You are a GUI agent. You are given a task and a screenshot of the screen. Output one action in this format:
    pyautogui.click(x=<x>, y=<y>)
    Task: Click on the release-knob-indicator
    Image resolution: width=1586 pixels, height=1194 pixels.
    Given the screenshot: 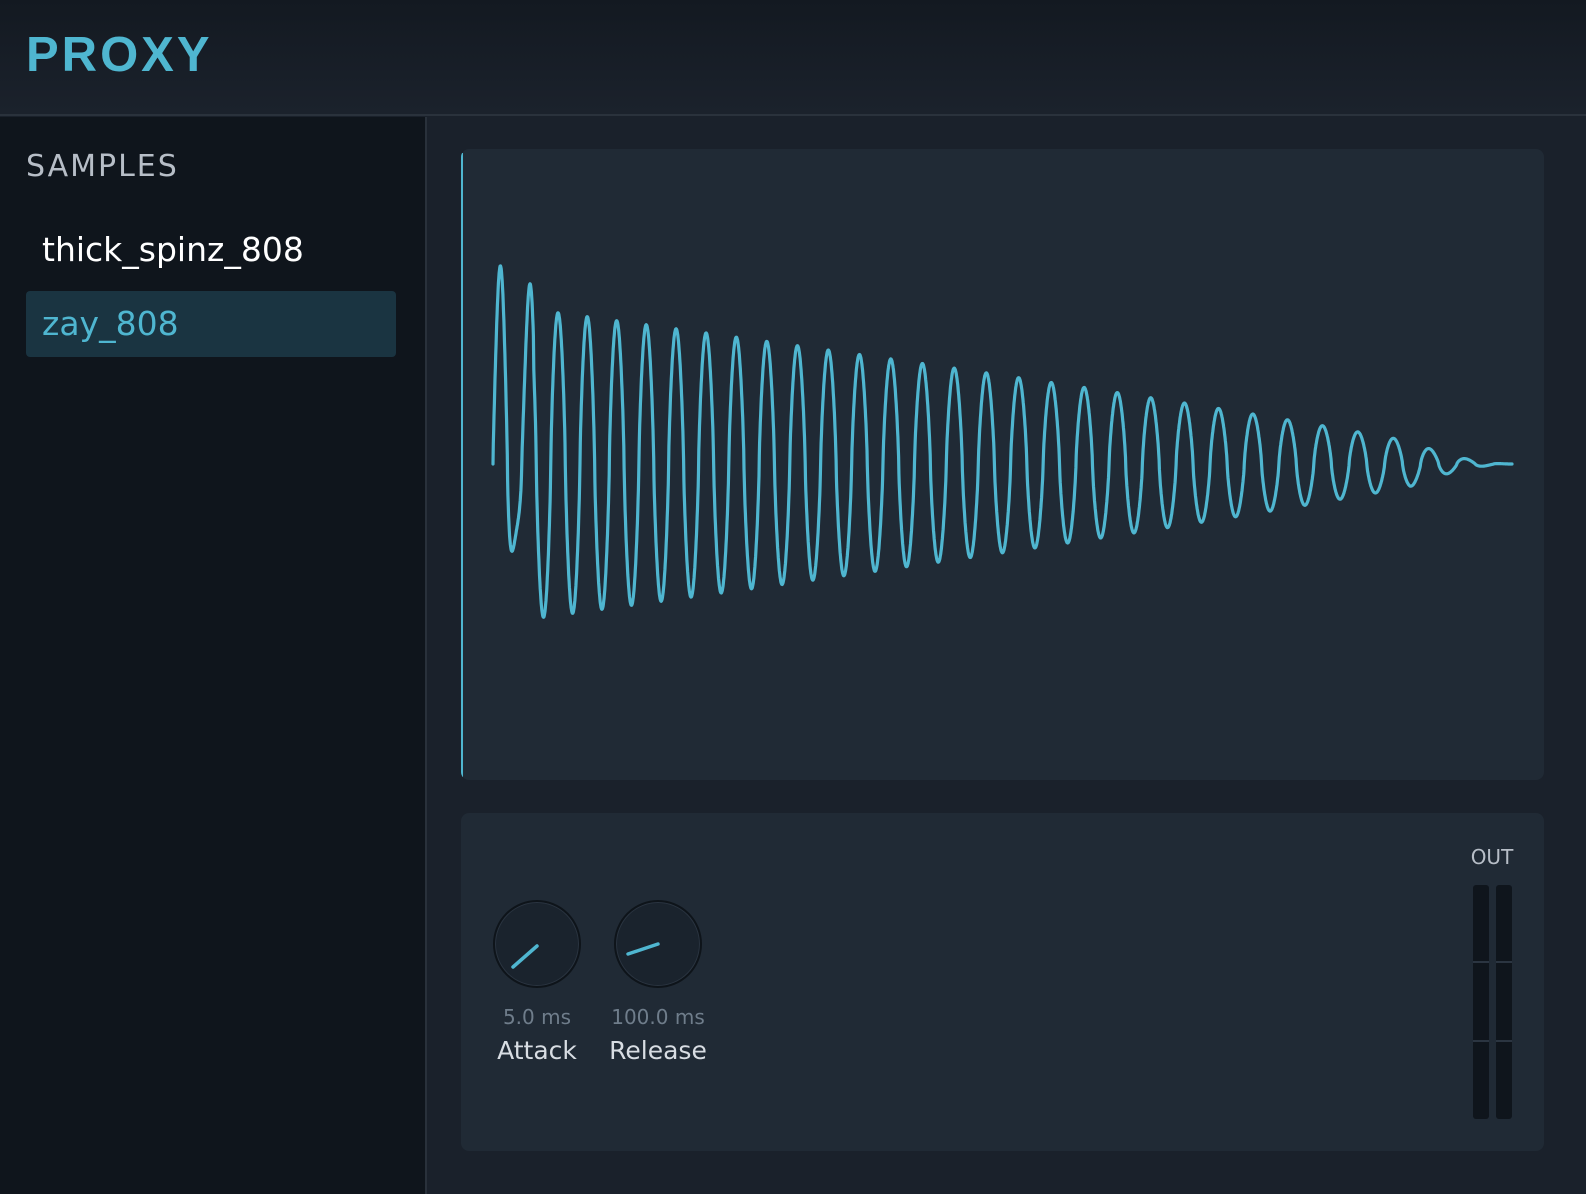 What is the action you would take?
    pyautogui.click(x=643, y=949)
    